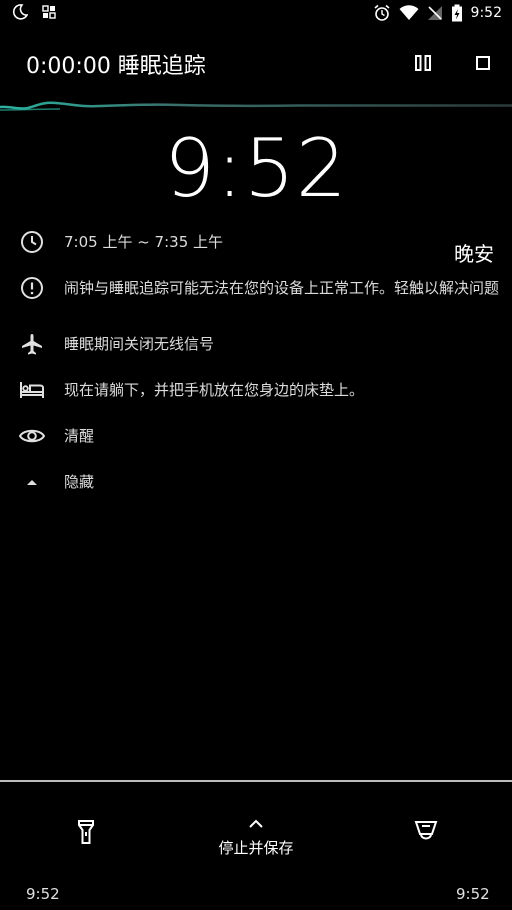  What do you see at coordinates (79, 436) in the screenshot?
I see `awake-text: 清醒` at bounding box center [79, 436].